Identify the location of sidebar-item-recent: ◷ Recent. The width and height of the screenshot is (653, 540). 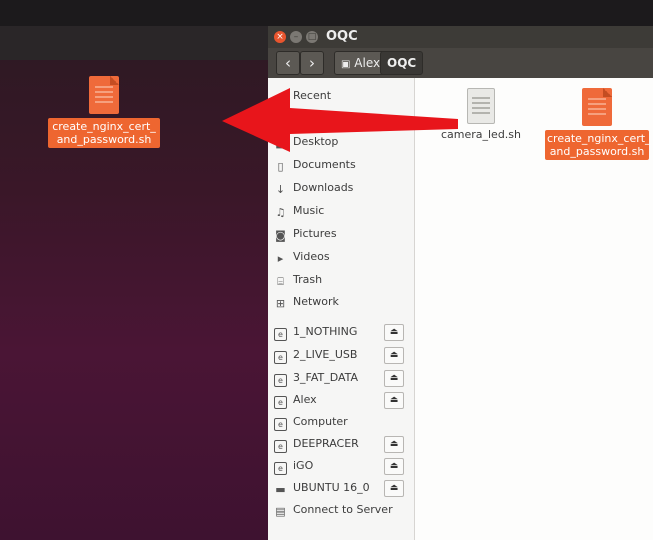
(341, 96).